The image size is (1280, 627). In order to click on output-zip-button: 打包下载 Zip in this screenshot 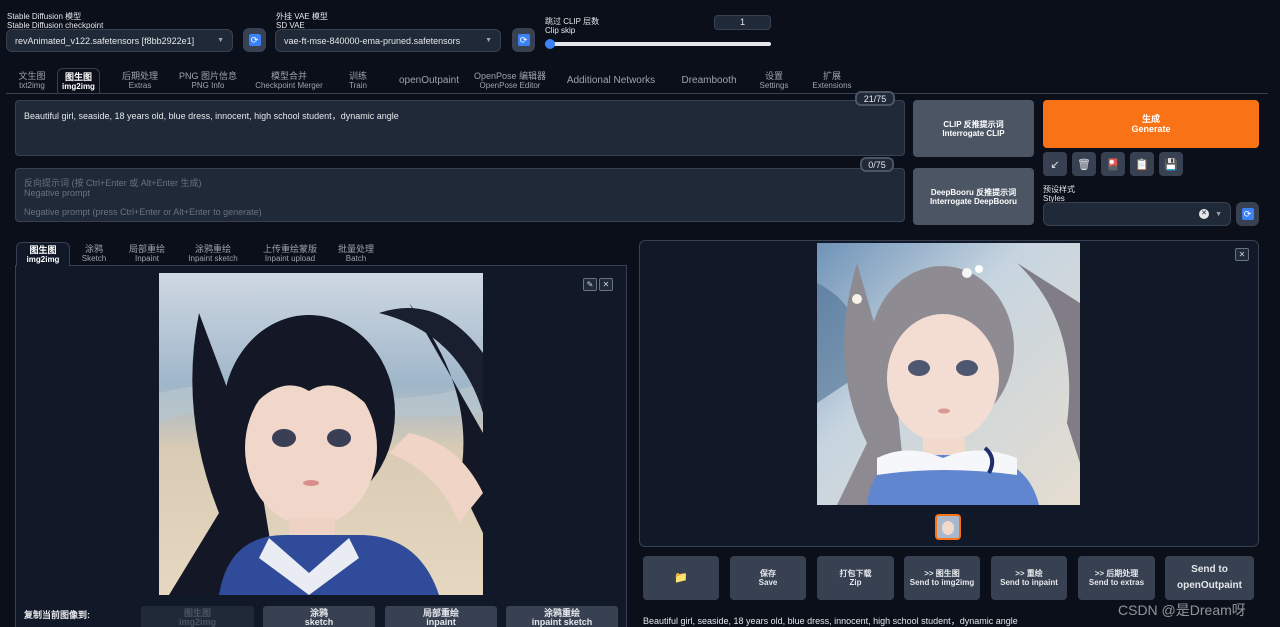, I will do `click(855, 578)`.